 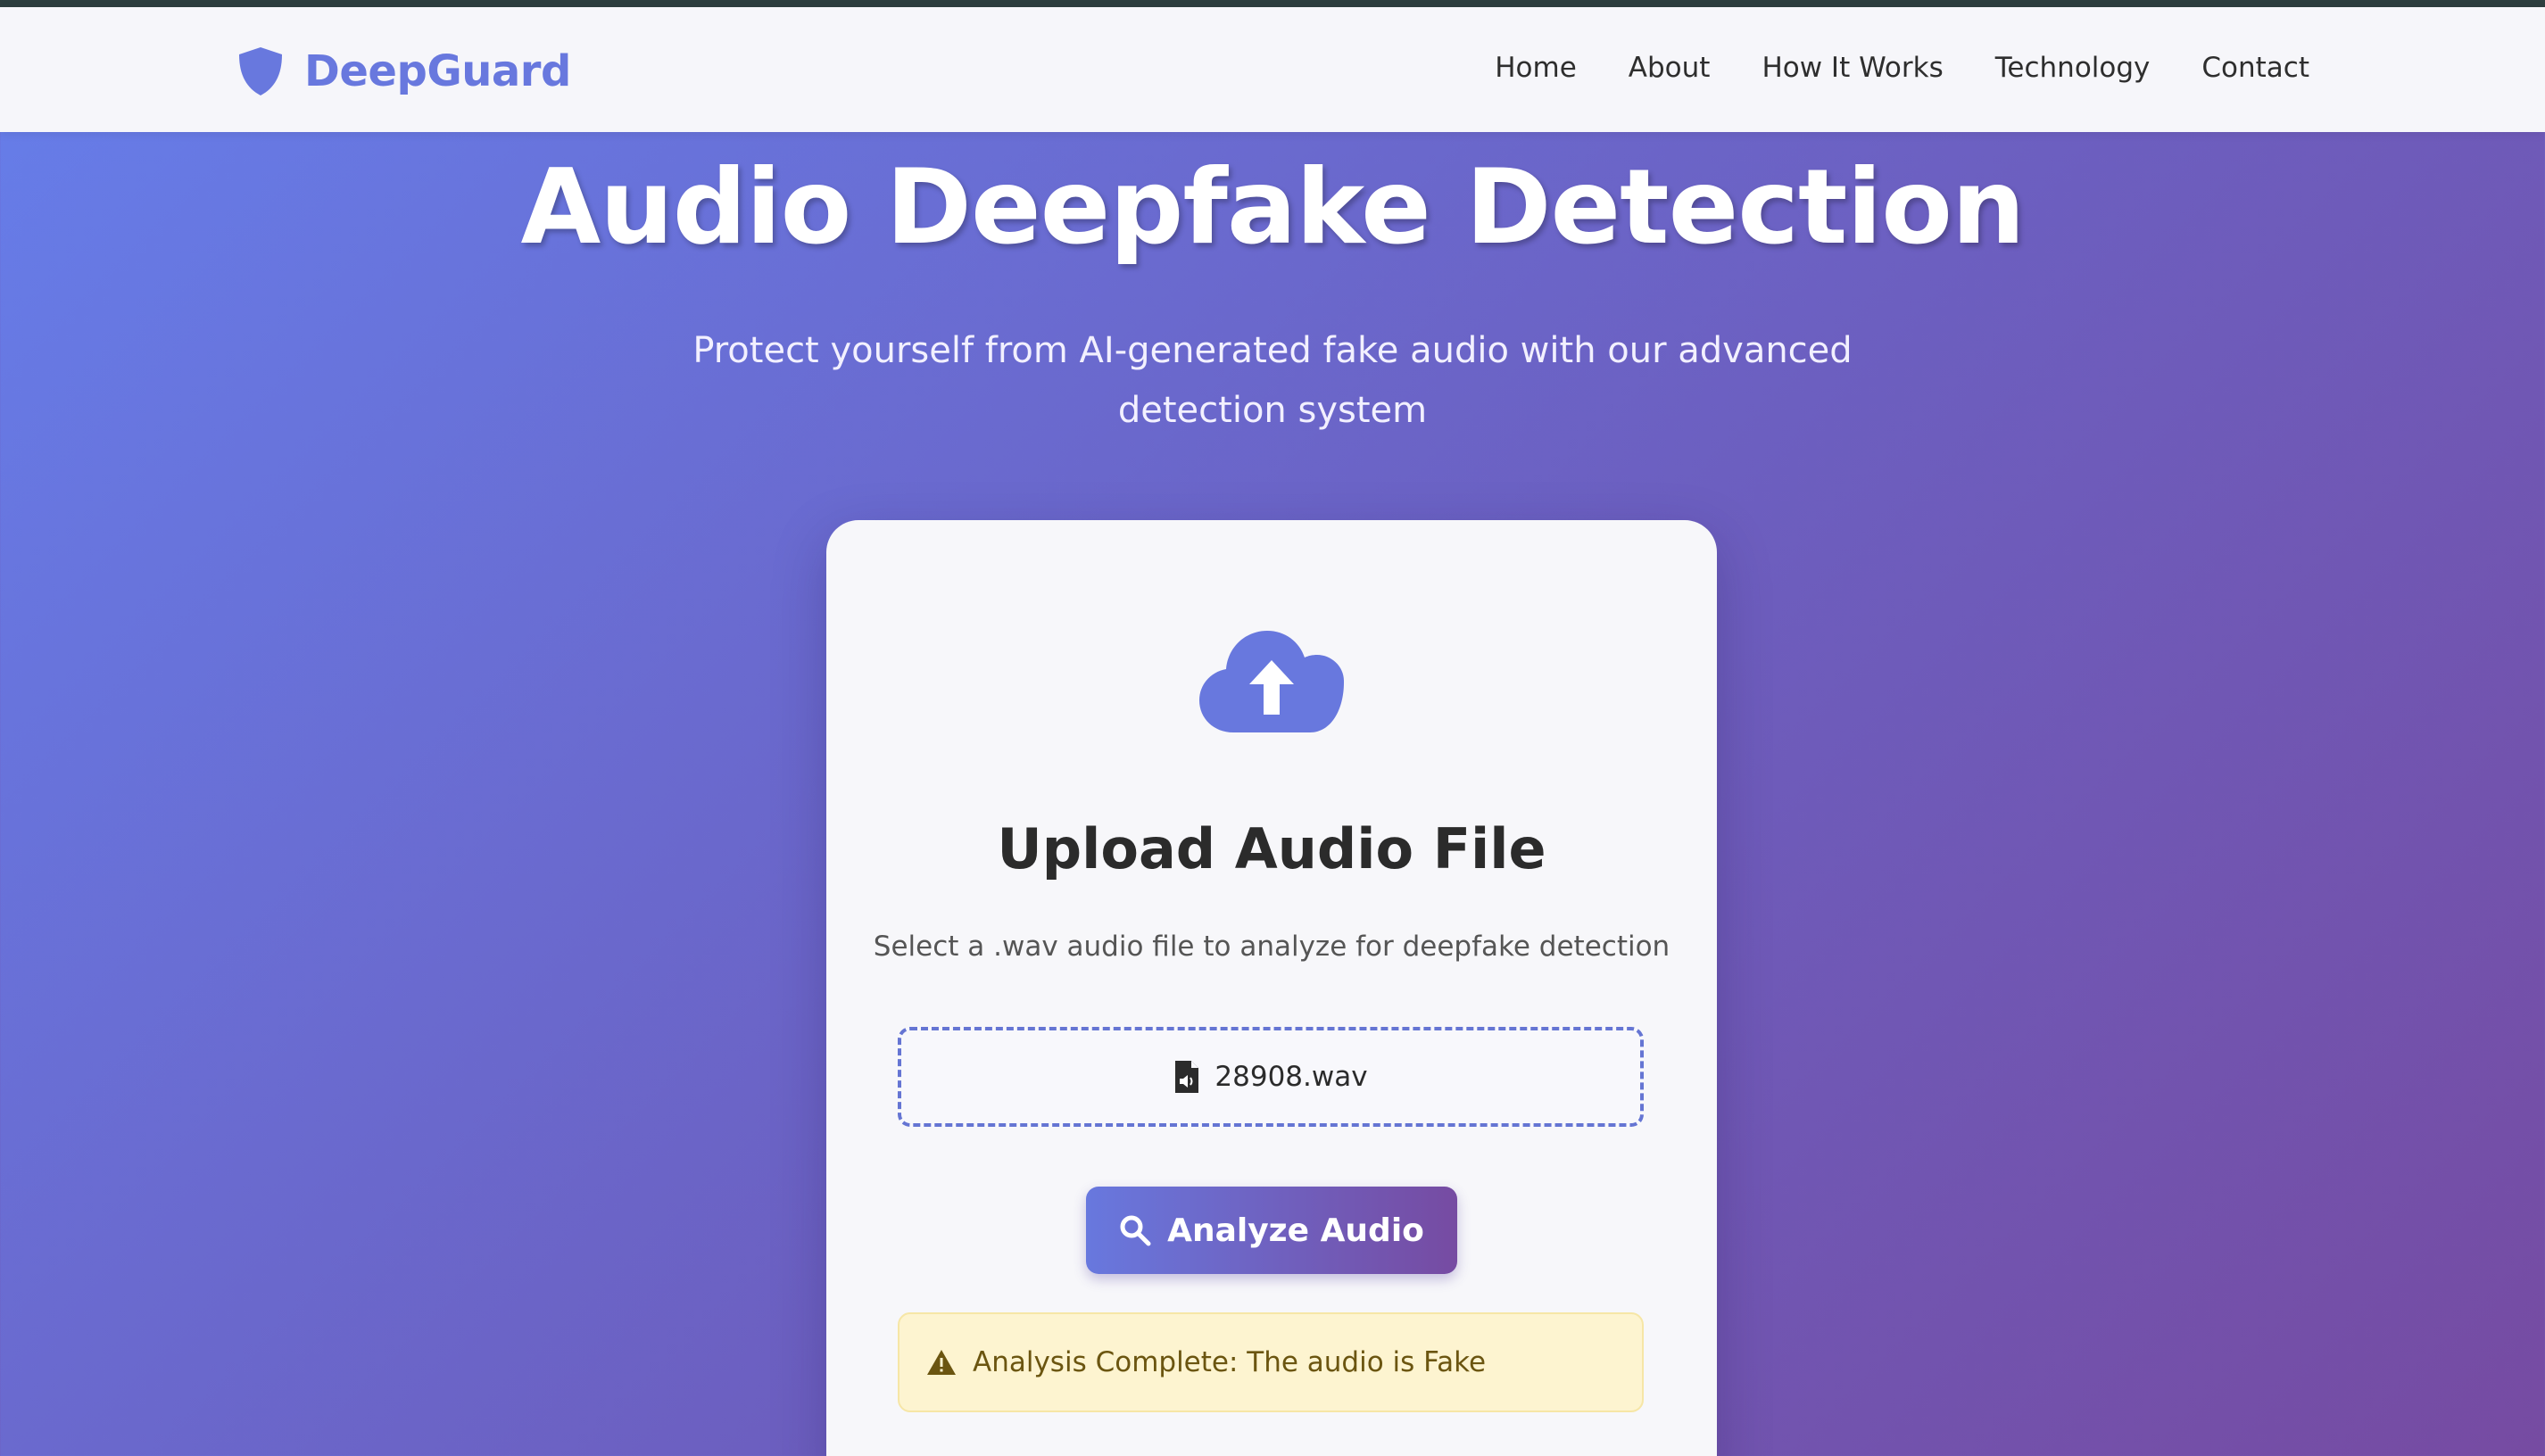 I want to click on result-alert: Analysis Complete: The audio is Fake, so click(x=1271, y=1362).